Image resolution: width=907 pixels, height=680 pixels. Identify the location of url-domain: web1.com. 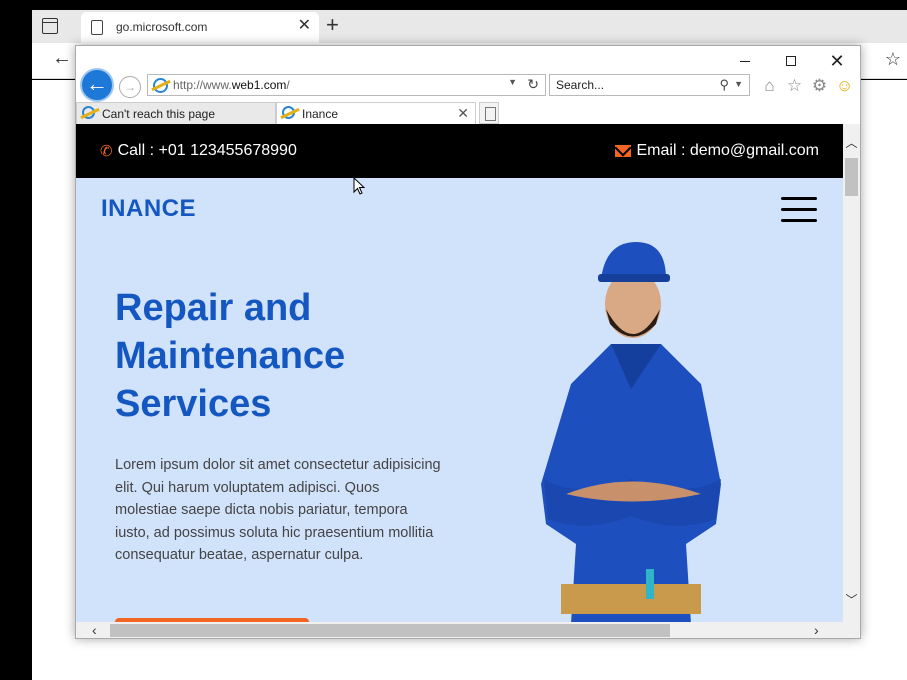
(259, 85).